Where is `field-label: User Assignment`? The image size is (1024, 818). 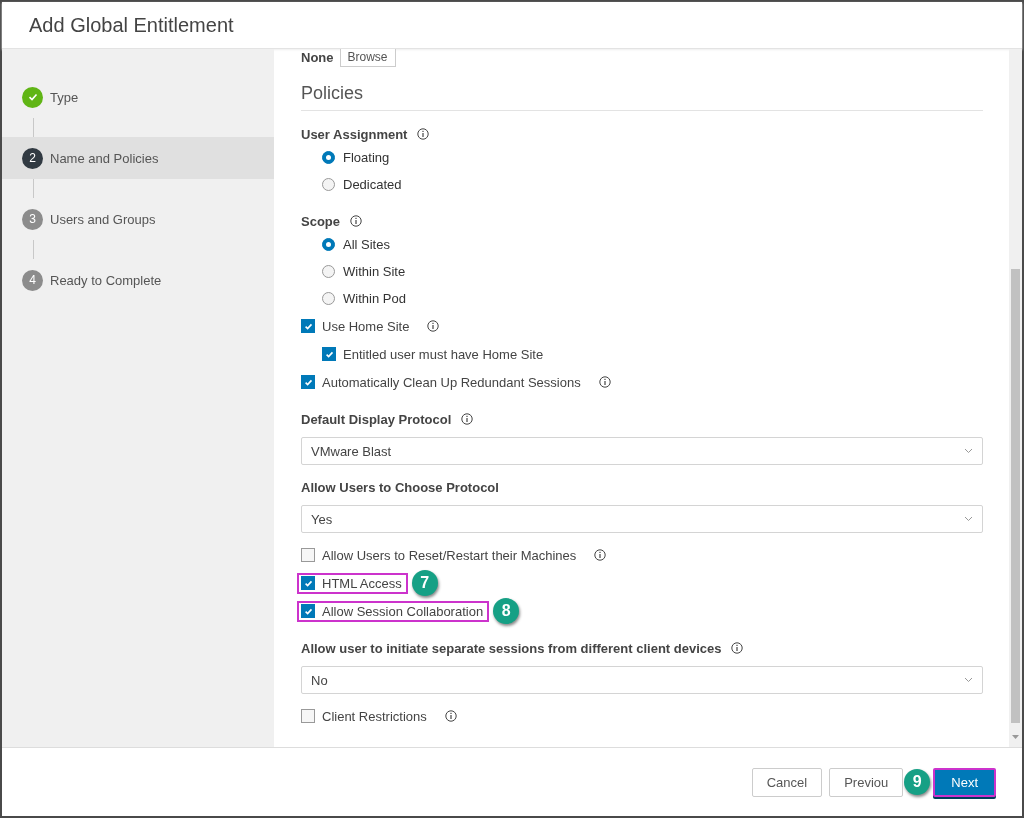
field-label: User Assignment is located at coordinates (354, 134).